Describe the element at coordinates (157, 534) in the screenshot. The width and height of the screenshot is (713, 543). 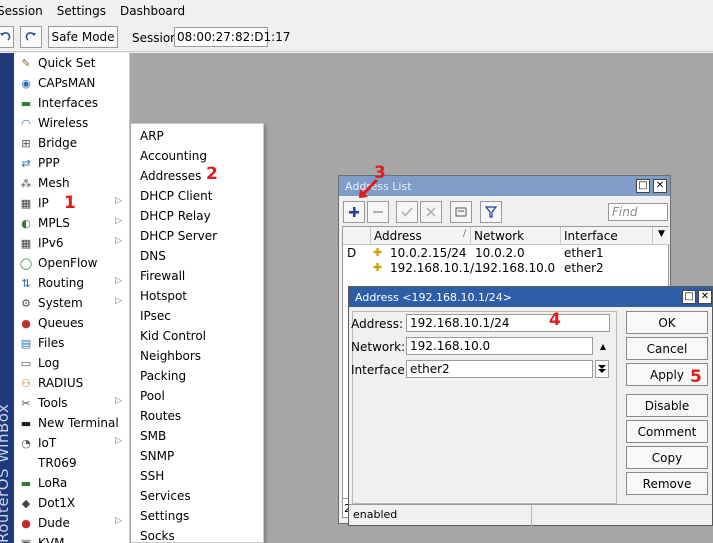
I see `submenu-item-socks: Socks` at that location.